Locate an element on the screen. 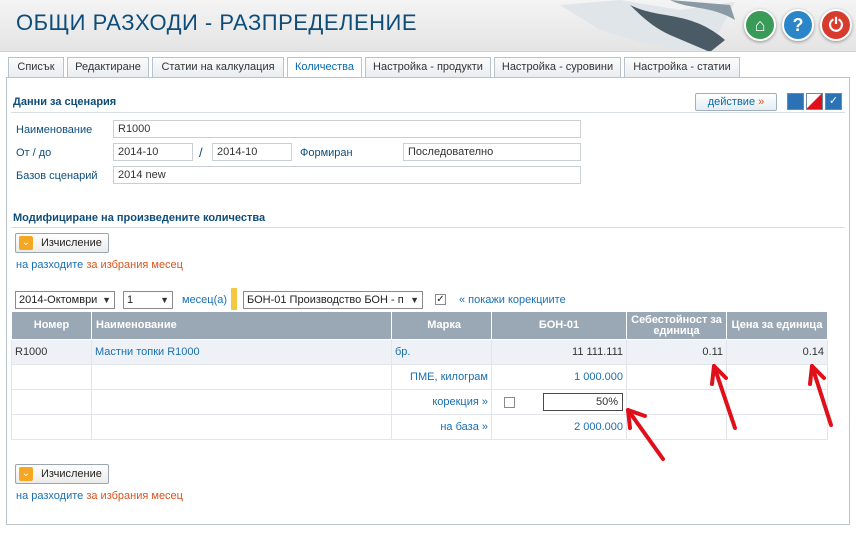 This screenshot has height=550, width=856. action-label: действие is located at coordinates (731, 102).